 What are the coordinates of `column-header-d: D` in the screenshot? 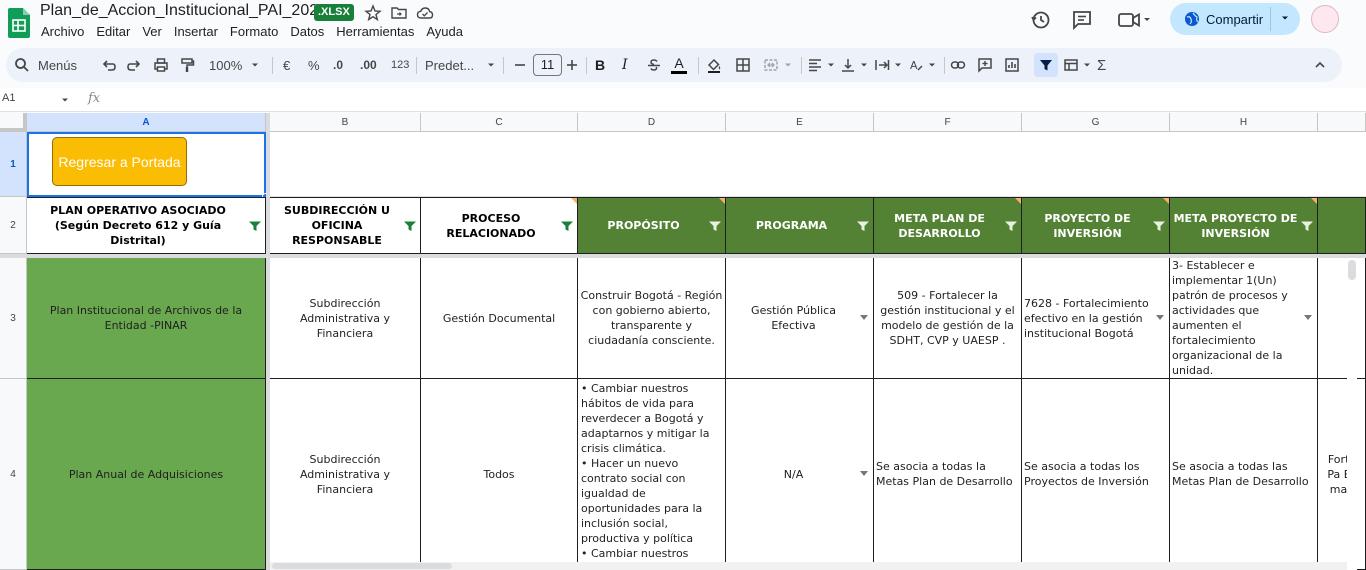 It's located at (652, 122).